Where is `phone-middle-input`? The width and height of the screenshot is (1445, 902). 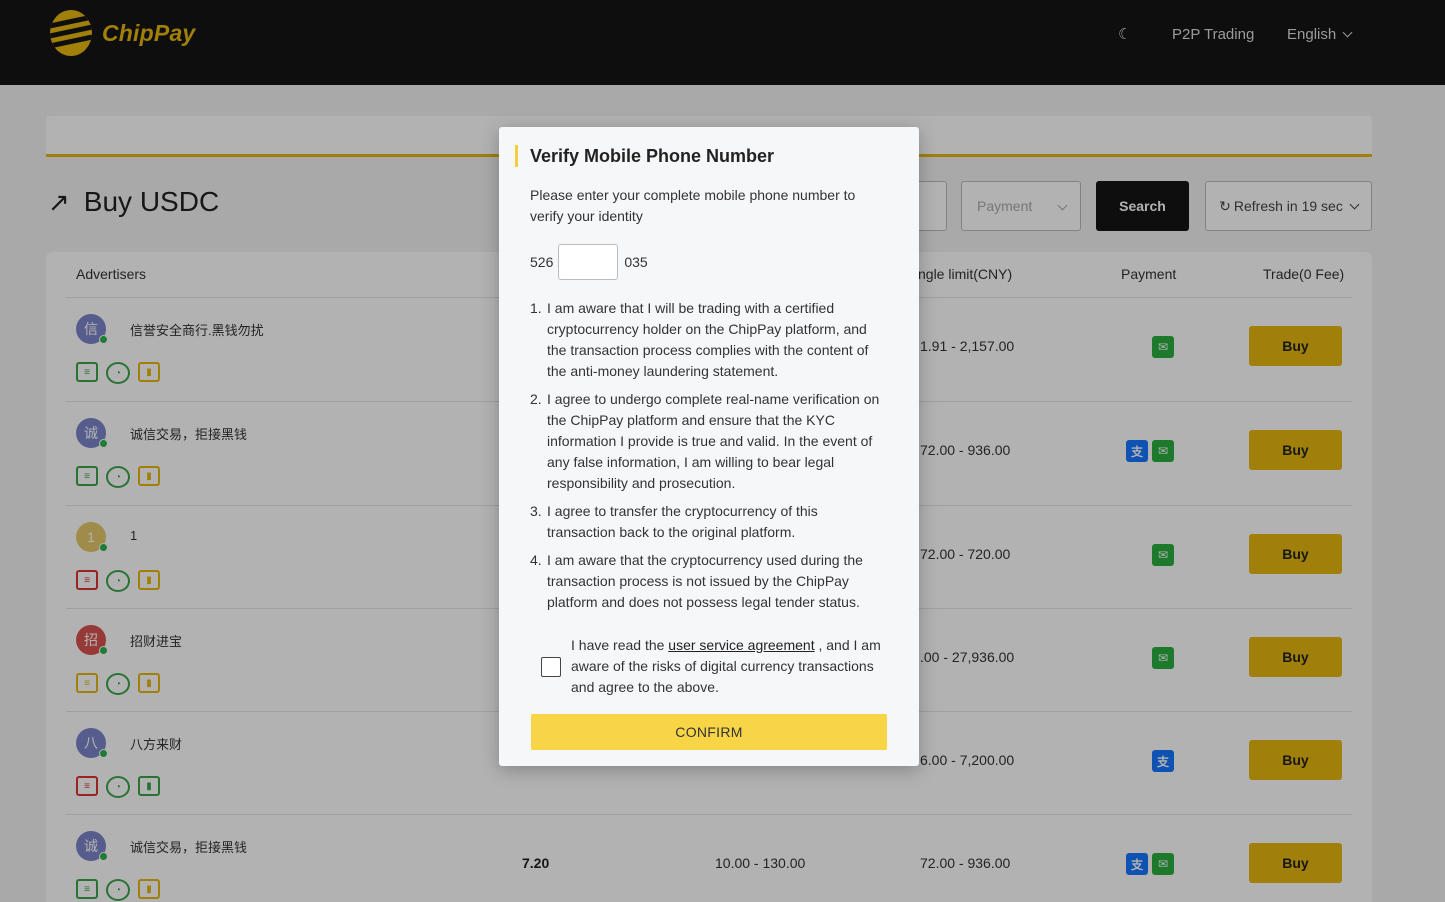
phone-middle-input is located at coordinates (588, 262).